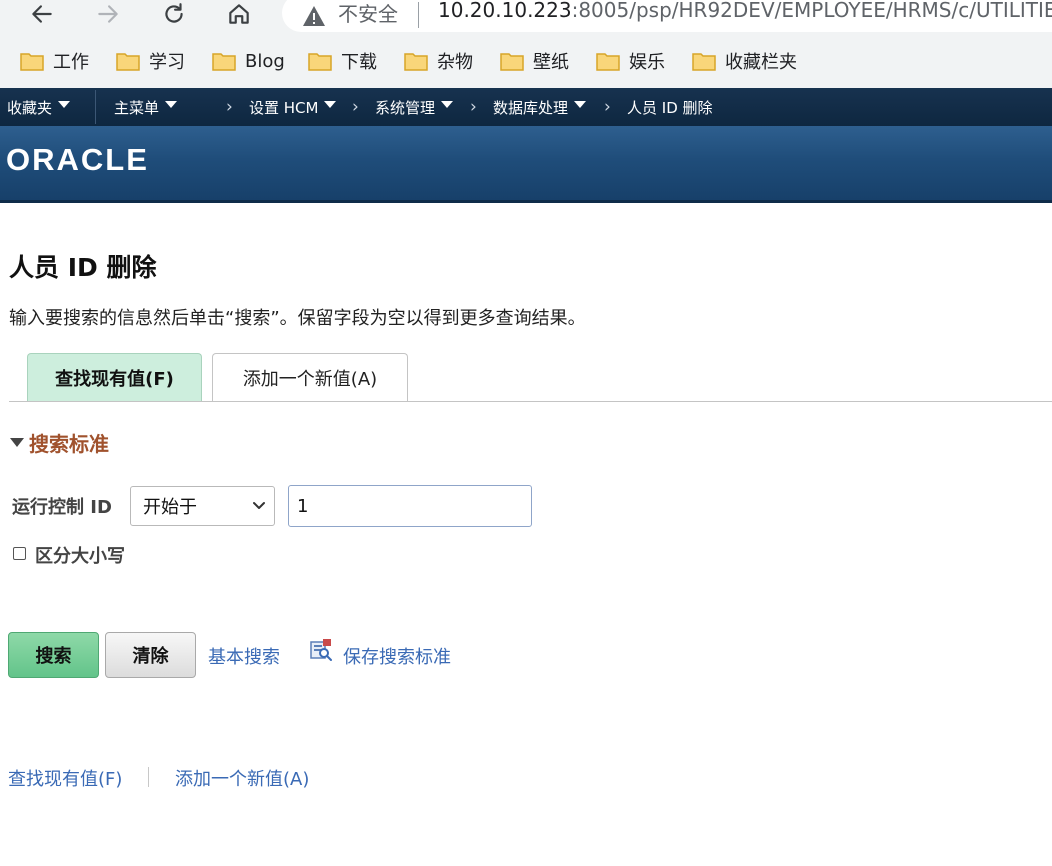 The height and width of the screenshot is (866, 1052). I want to click on bookmark-wallpaper: 壁纸, so click(534, 61).